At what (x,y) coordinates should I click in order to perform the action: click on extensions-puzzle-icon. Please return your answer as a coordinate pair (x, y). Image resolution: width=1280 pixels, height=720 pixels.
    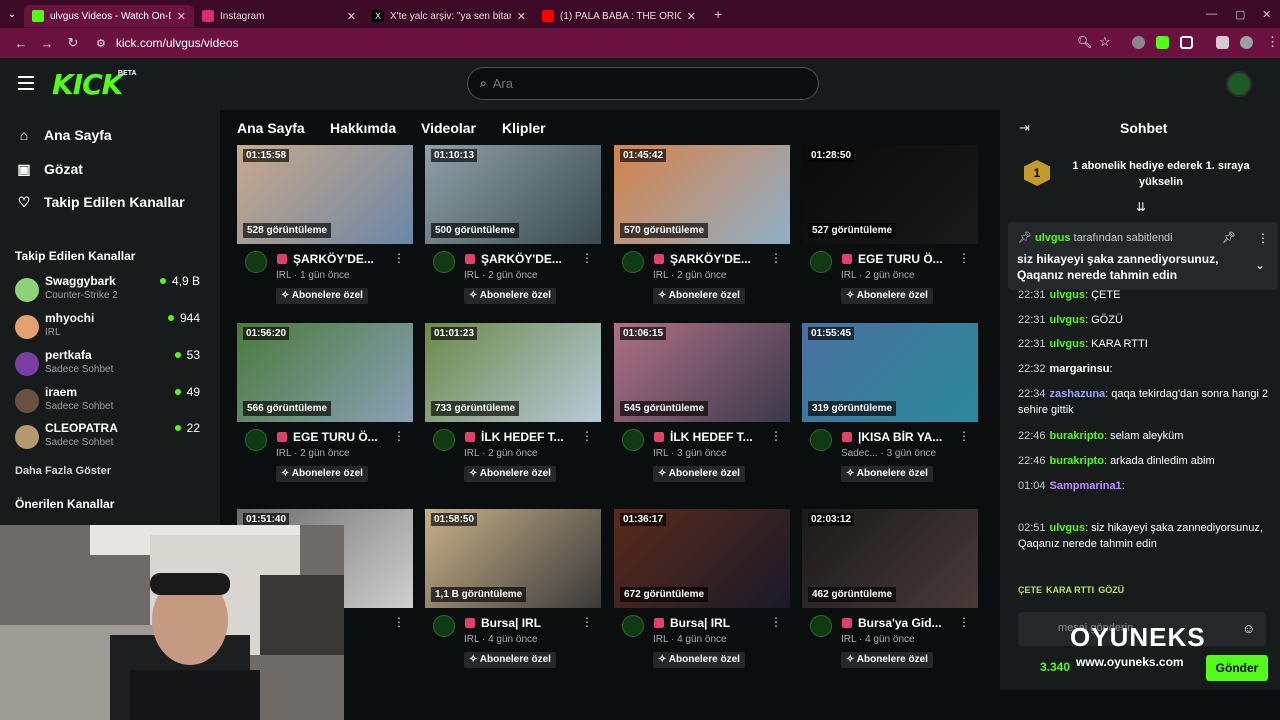
    Looking at the image, I should click on (1186, 42).